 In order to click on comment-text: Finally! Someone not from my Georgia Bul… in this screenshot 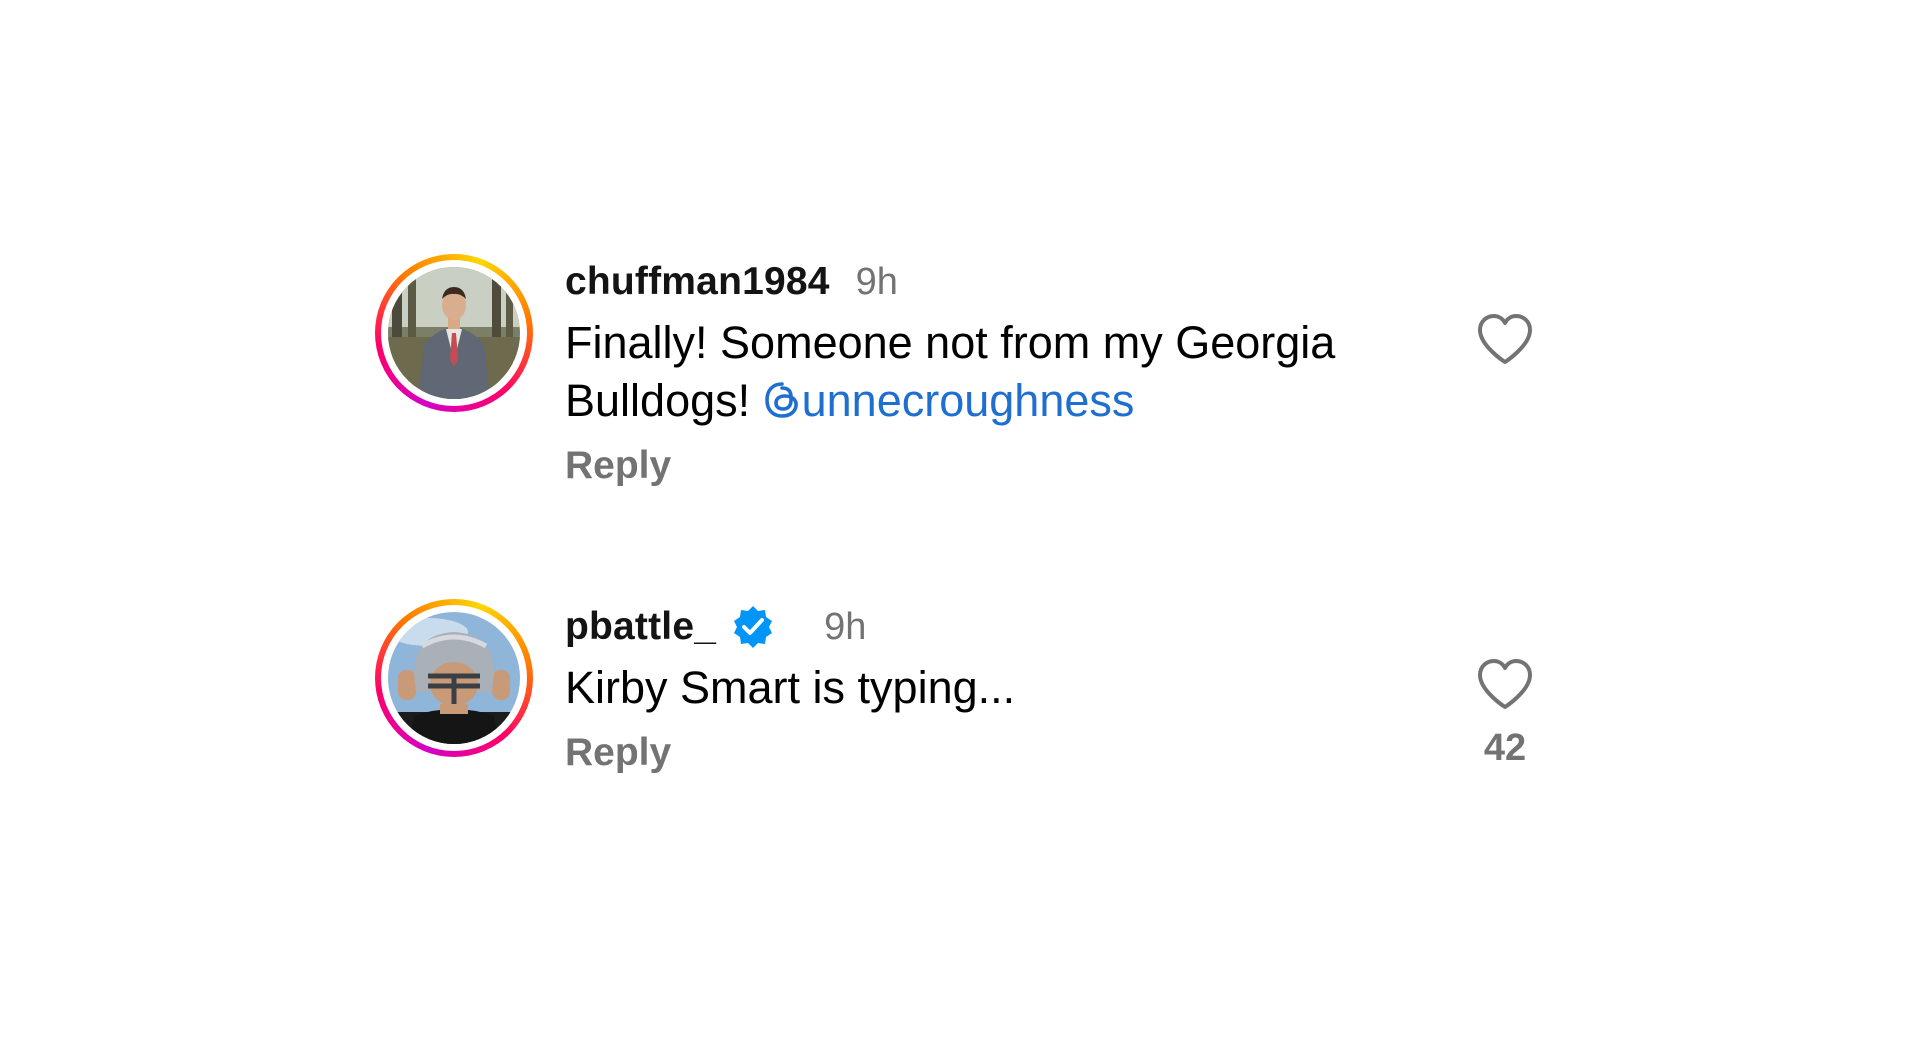, I will do `click(1005, 372)`.